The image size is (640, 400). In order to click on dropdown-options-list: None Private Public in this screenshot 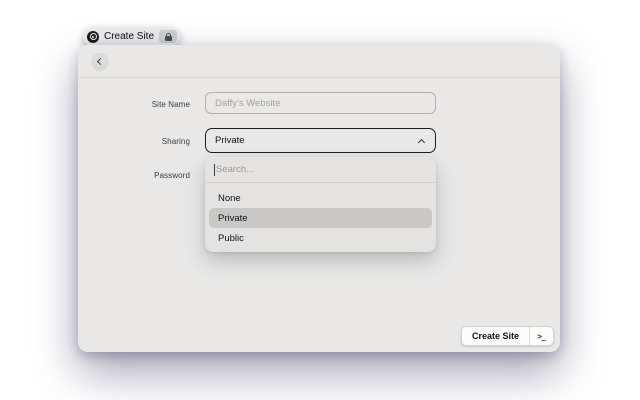, I will do `click(320, 217)`.